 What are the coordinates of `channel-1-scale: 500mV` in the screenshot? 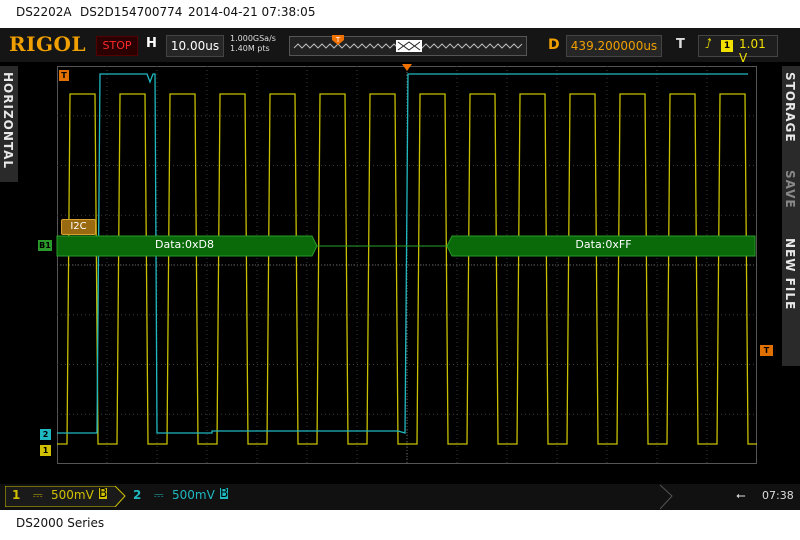 It's located at (72, 495).